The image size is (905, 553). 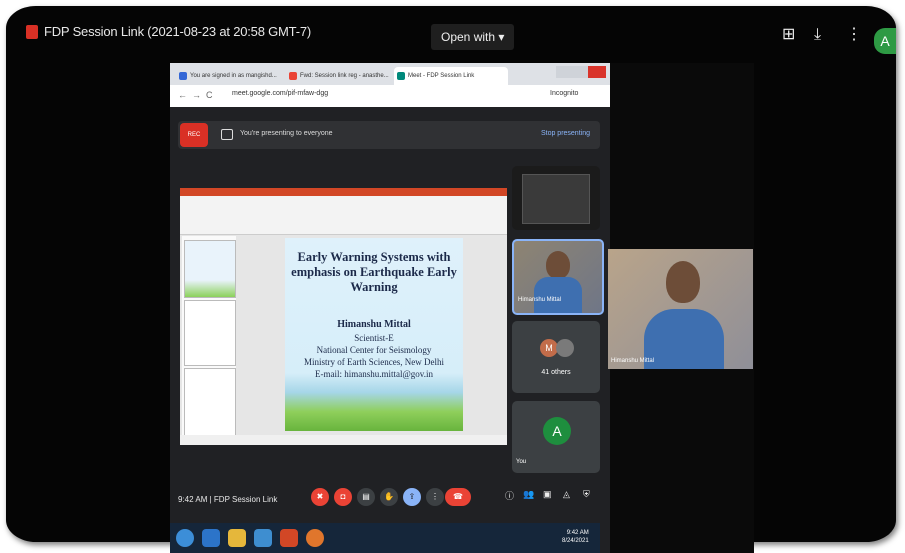 I want to click on open-with-label: Open with, so click(x=468, y=37).